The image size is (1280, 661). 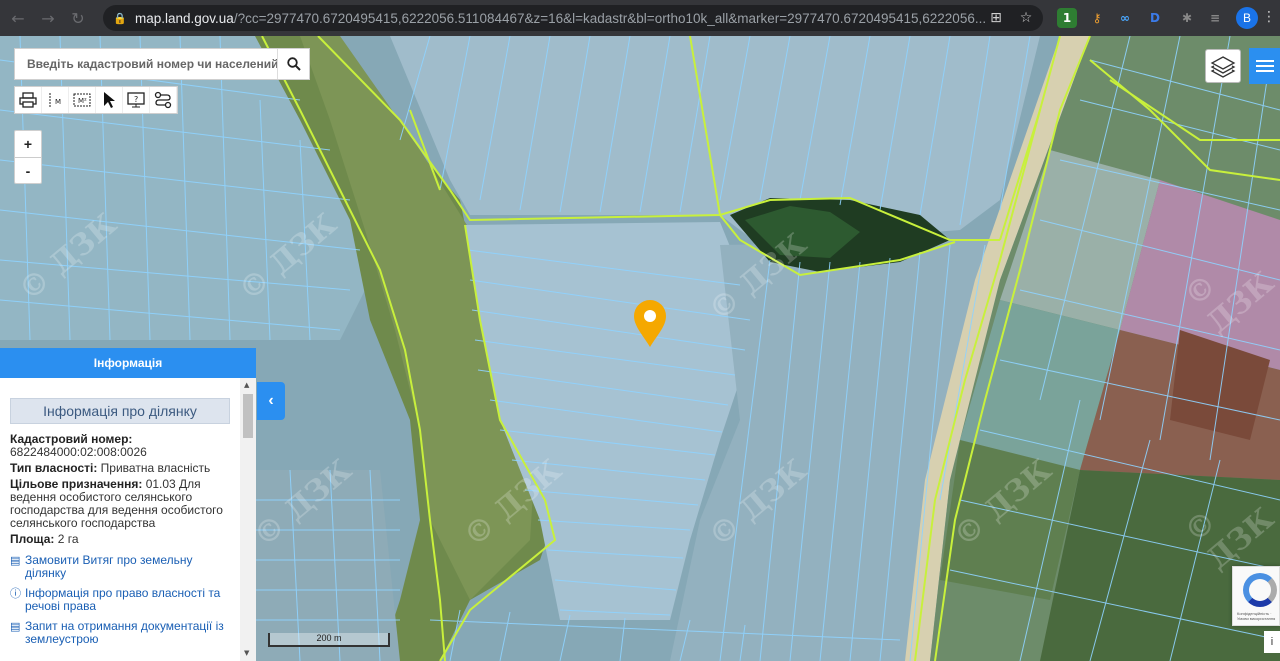 I want to click on search-button, so click(x=293, y=64).